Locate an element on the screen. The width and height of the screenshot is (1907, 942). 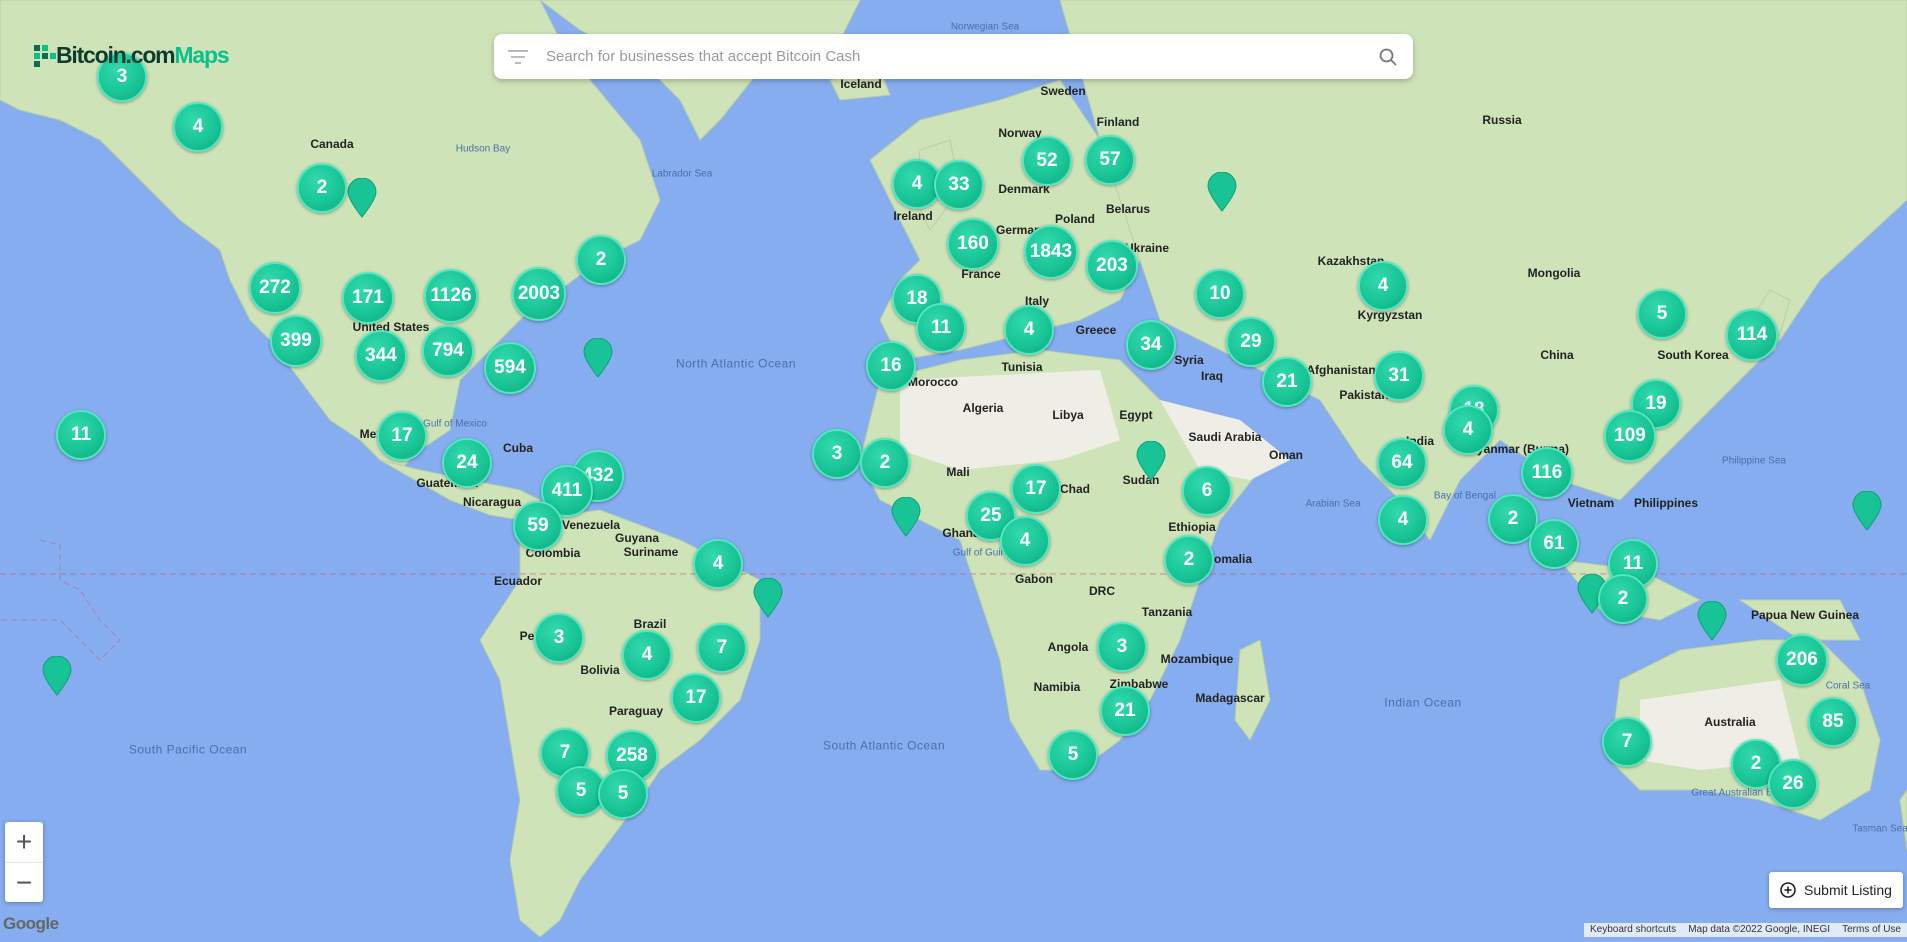
search-input is located at coordinates (953, 56).